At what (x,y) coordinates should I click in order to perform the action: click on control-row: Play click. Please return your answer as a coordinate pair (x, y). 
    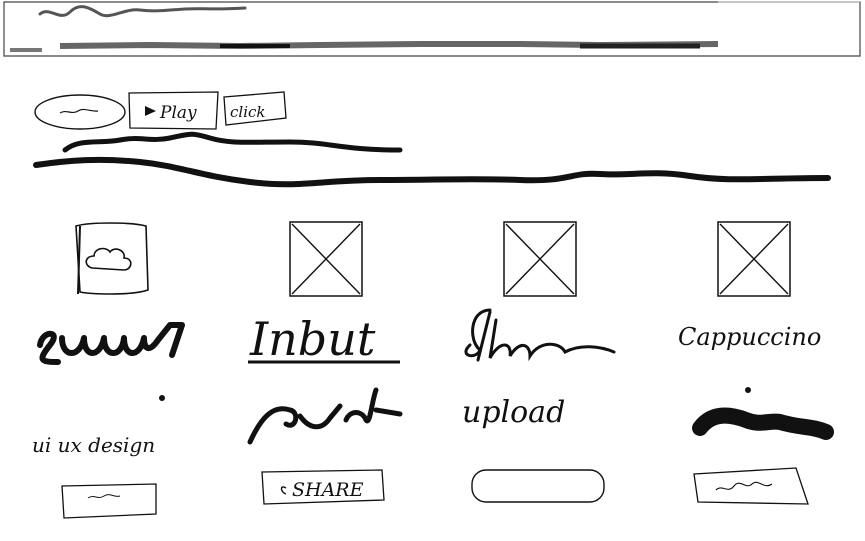
    Looking at the image, I should click on (160, 110).